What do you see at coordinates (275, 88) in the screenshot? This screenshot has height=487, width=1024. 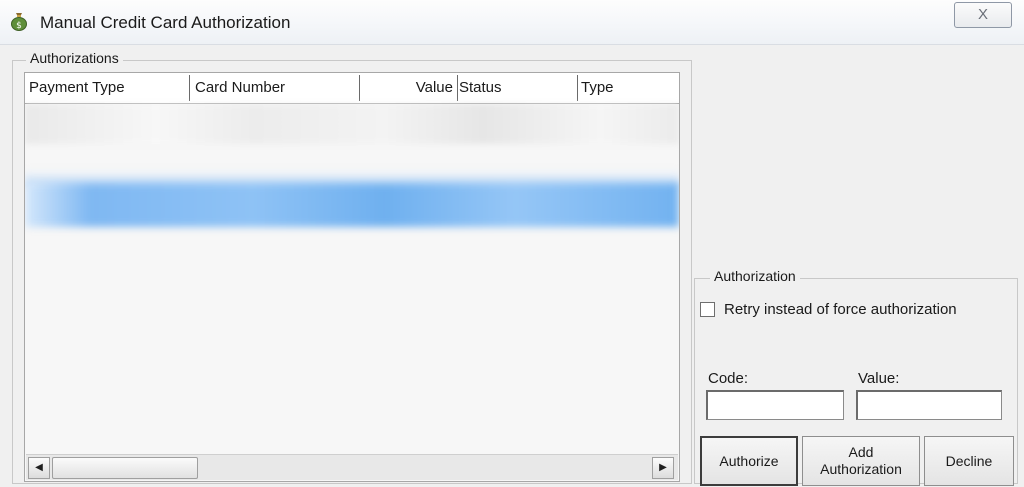 I see `column-header-card-number: Card Number` at bounding box center [275, 88].